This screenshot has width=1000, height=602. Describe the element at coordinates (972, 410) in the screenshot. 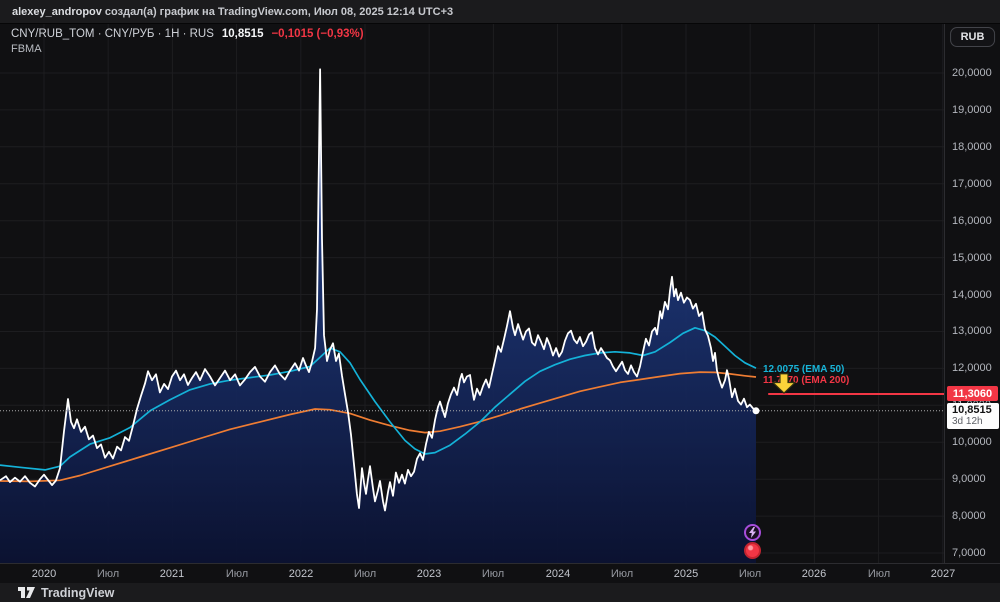

I see `last-price-value: 10,8515` at that location.